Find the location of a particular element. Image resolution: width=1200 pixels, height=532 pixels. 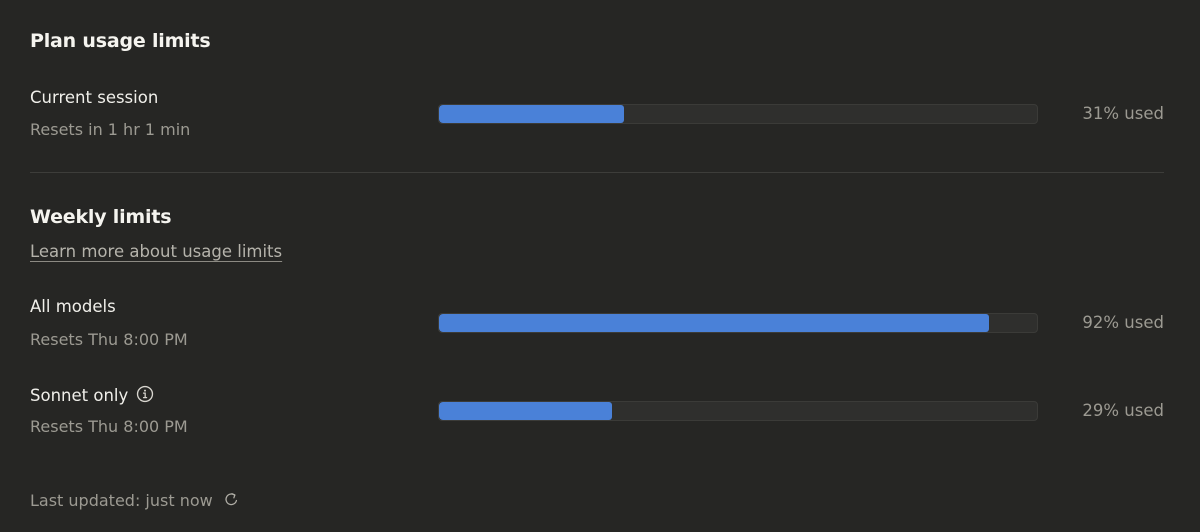

sonnet-only-label: Sonnet only is located at coordinates (79, 395).